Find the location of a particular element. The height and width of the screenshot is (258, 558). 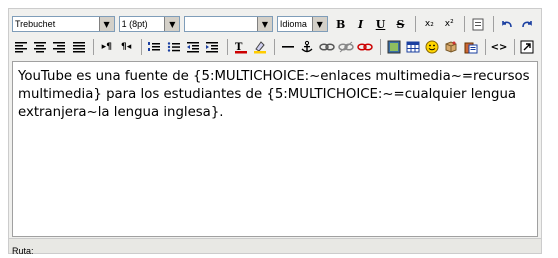

smiley-icon is located at coordinates (432, 47).